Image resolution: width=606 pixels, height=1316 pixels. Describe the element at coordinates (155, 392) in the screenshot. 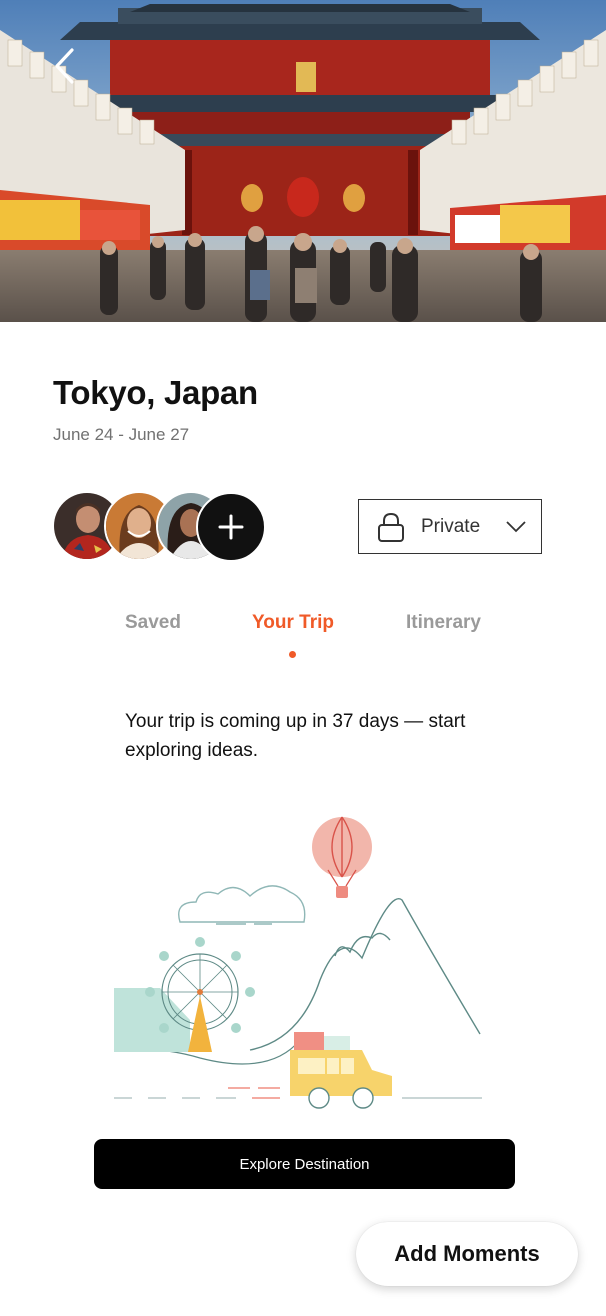

I see `page-title: Tokyo, Japan` at that location.